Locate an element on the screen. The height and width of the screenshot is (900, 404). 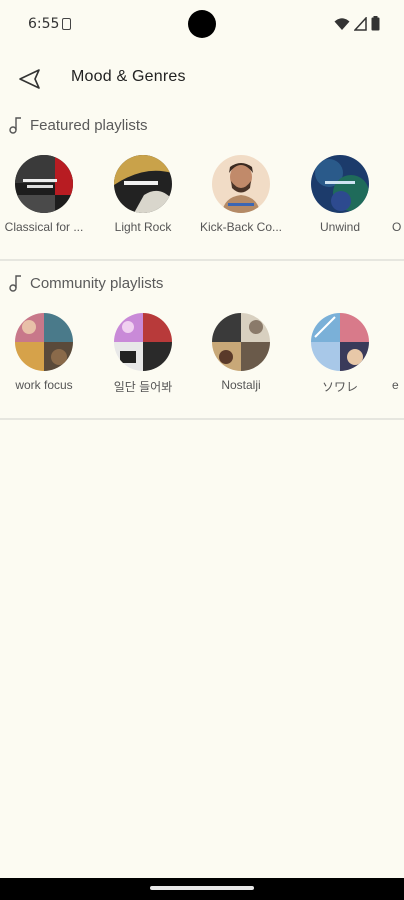
community-playlists-title: Community playlists is located at coordinates (97, 283).